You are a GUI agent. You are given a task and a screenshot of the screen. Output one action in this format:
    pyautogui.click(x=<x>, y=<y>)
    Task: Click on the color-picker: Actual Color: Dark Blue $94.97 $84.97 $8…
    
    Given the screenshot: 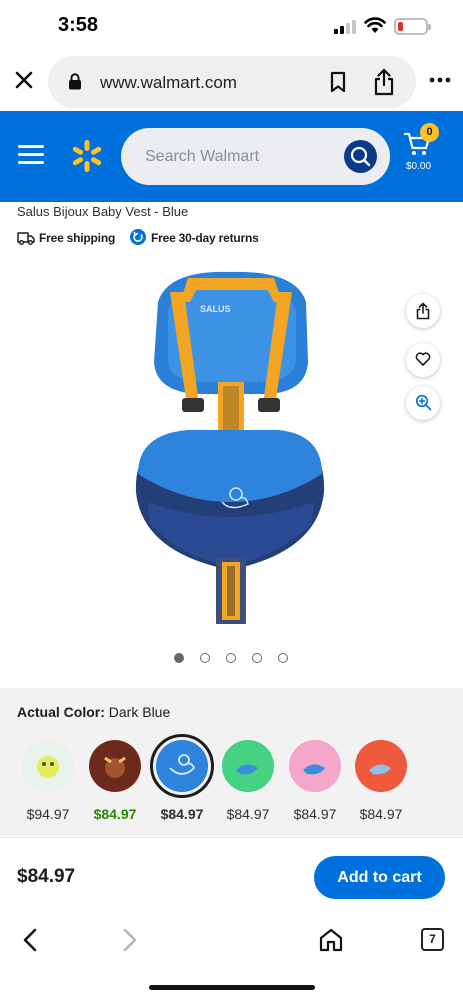 What is the action you would take?
    pyautogui.click(x=231, y=762)
    